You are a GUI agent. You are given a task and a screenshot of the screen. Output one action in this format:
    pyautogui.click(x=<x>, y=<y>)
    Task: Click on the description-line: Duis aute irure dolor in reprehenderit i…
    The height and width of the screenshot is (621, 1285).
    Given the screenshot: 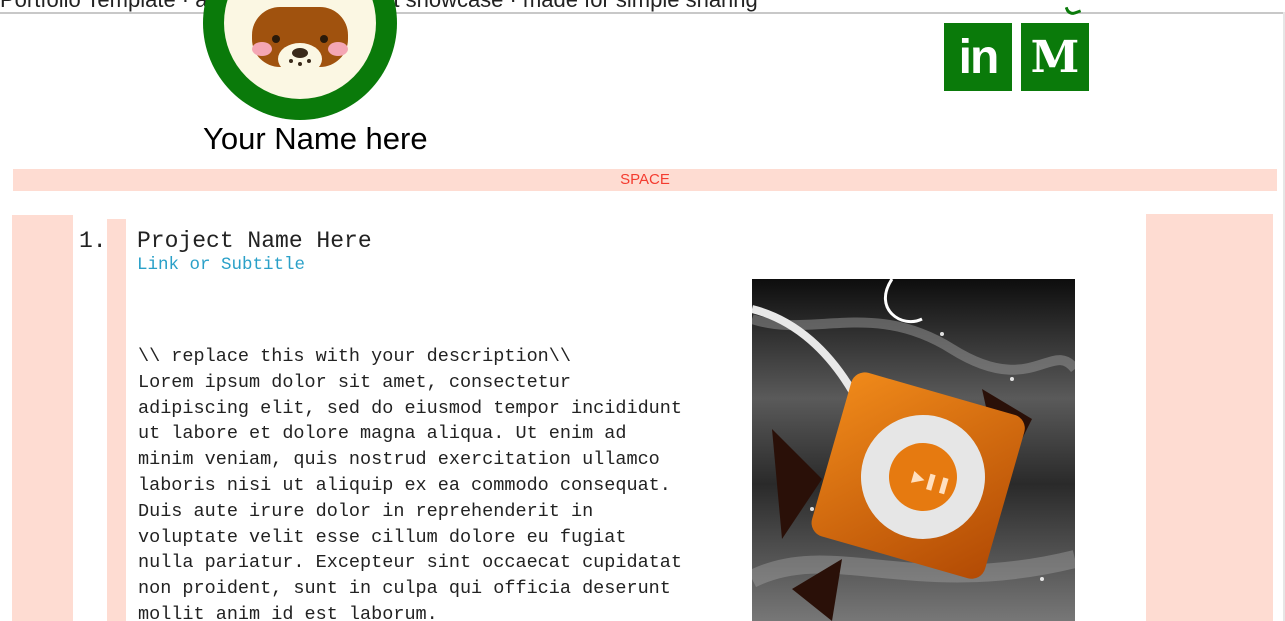 What is the action you would take?
    pyautogui.click(x=366, y=511)
    